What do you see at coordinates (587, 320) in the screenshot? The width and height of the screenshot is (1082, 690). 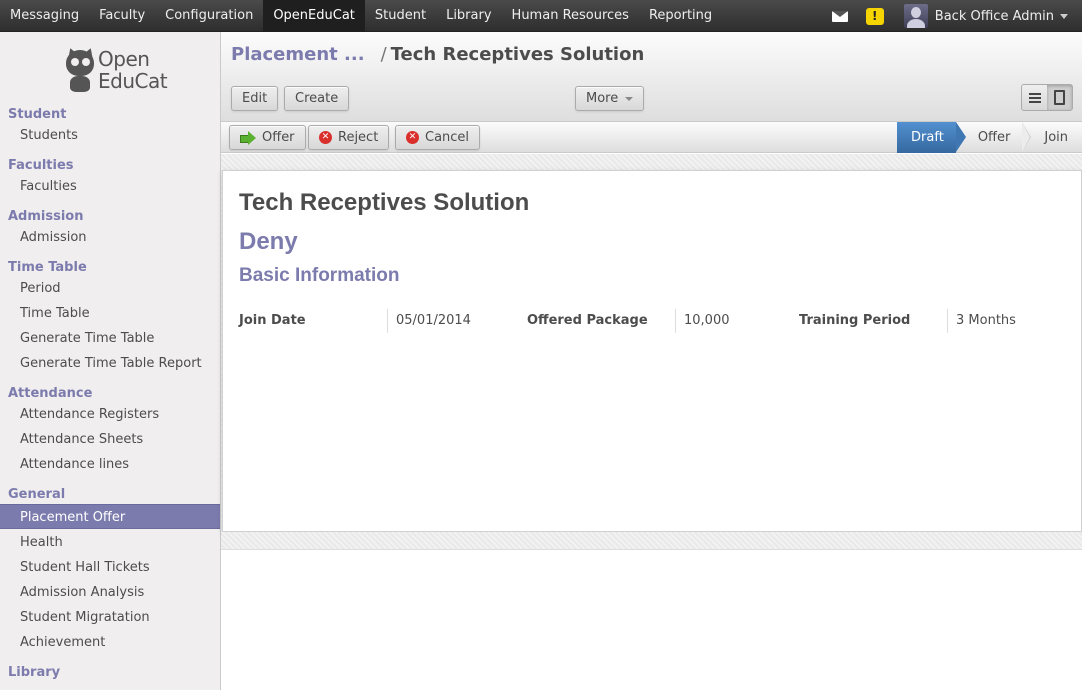 I see `offered-package-label: Offered Package` at bounding box center [587, 320].